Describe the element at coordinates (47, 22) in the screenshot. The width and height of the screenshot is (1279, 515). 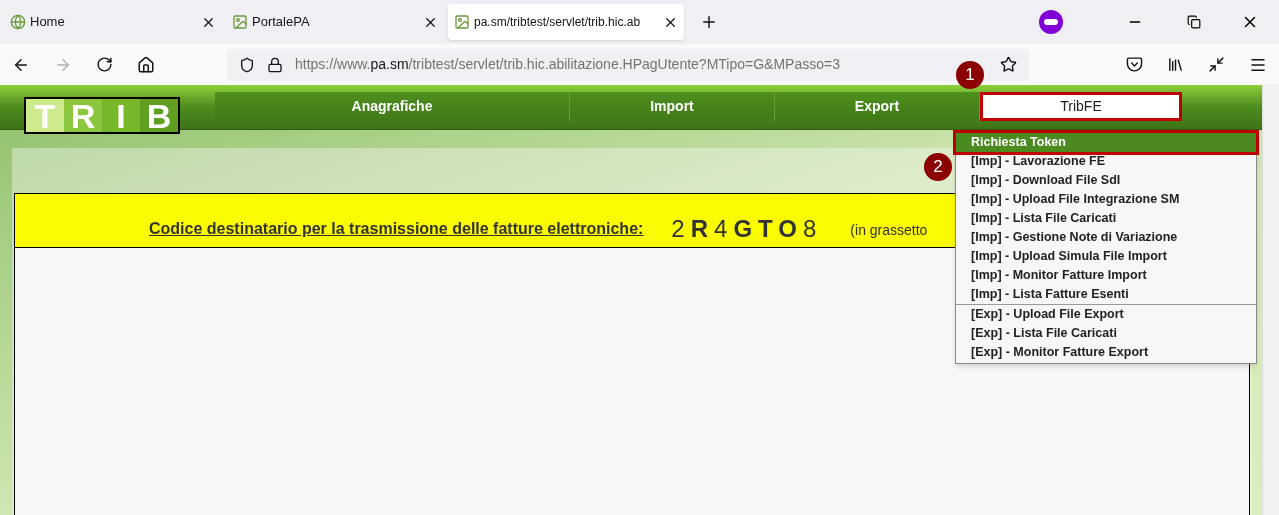
I see `tab-title: Home` at that location.